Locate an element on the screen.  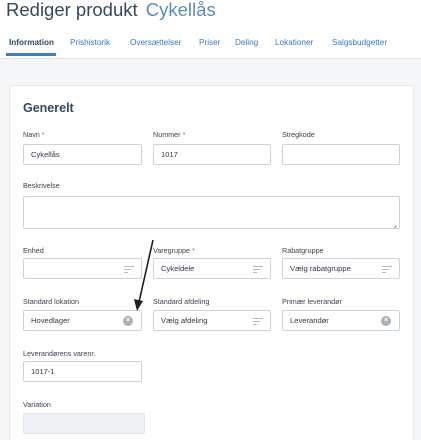
annotation-arrow is located at coordinates (144, 275).